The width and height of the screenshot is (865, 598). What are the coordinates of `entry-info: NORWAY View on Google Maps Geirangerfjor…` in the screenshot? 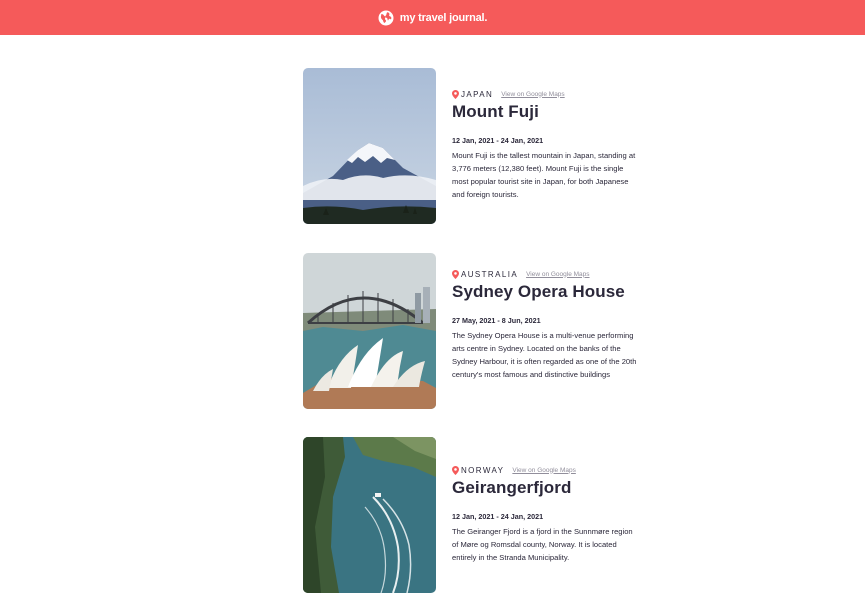 It's located at (546, 500).